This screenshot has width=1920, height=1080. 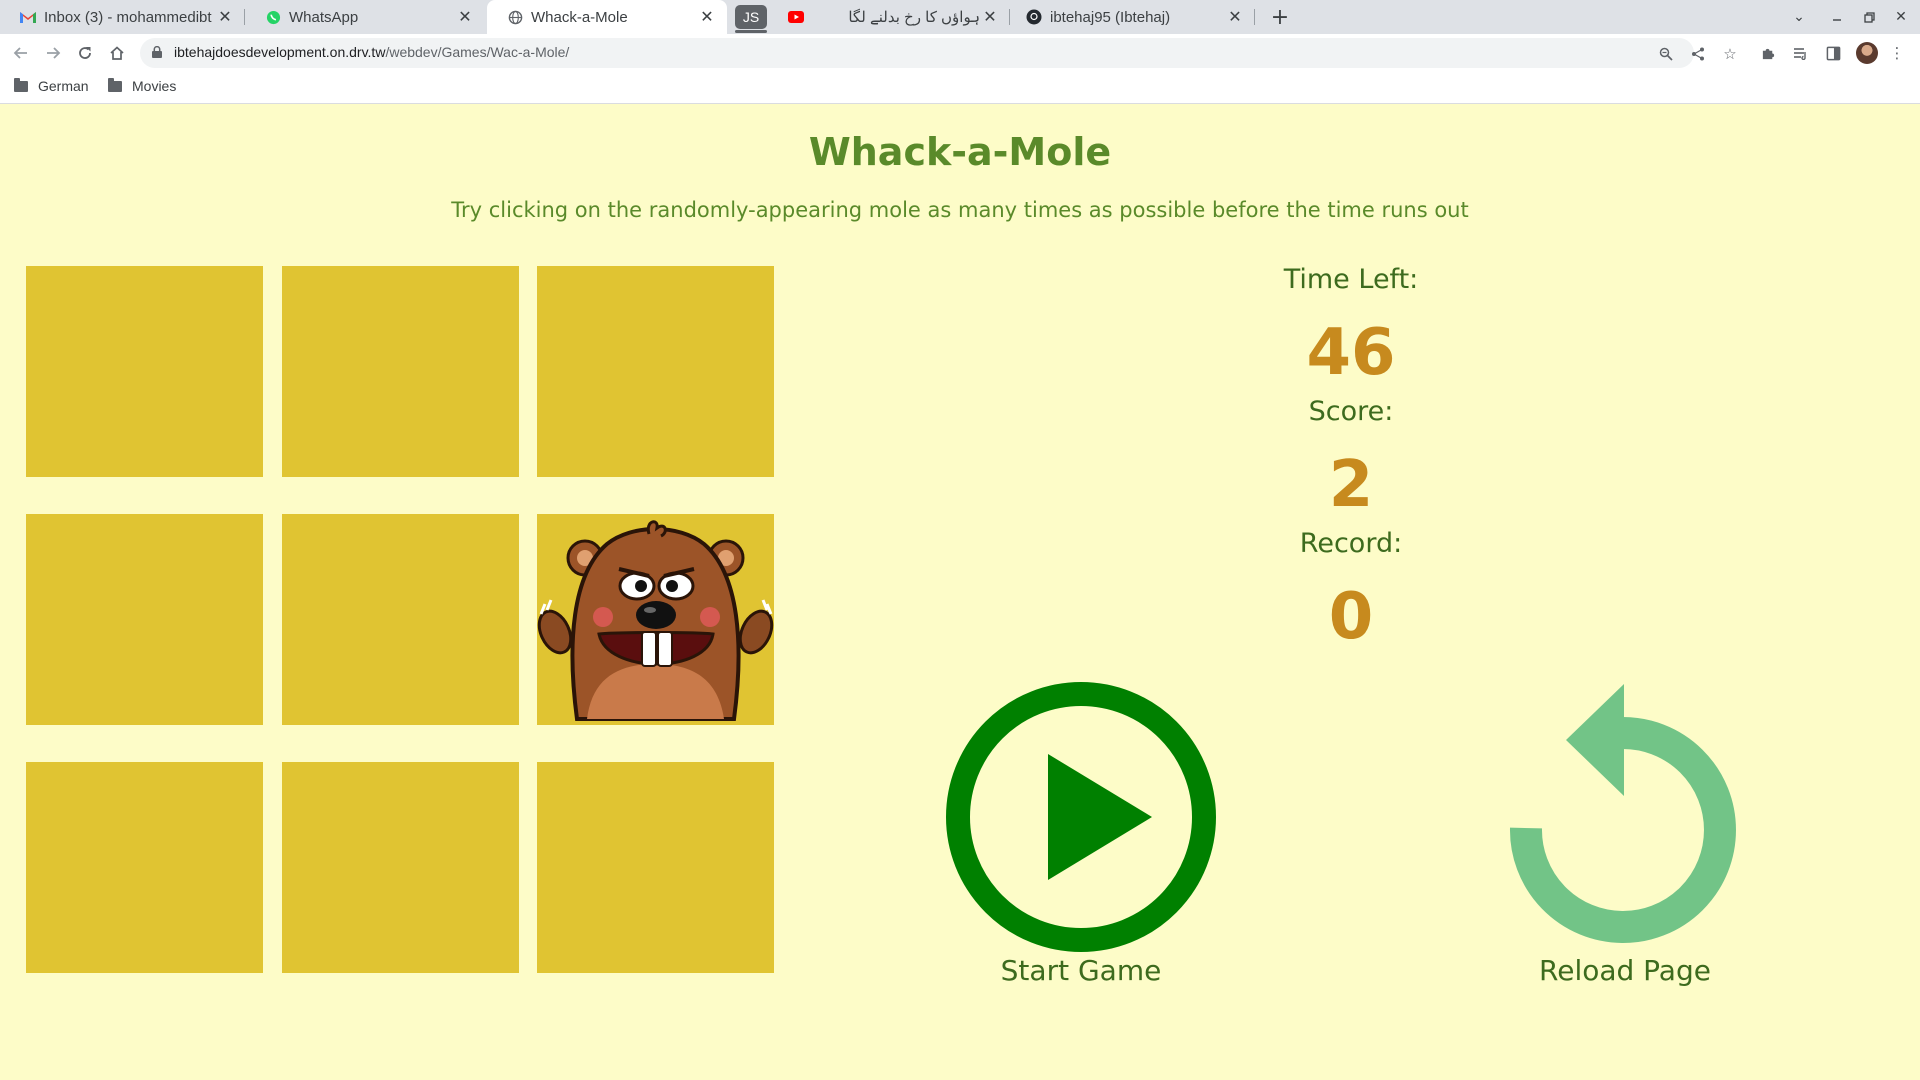 I want to click on url-domain: ibtehajdoesdevelopment.on.drv.tw, so click(x=280, y=52).